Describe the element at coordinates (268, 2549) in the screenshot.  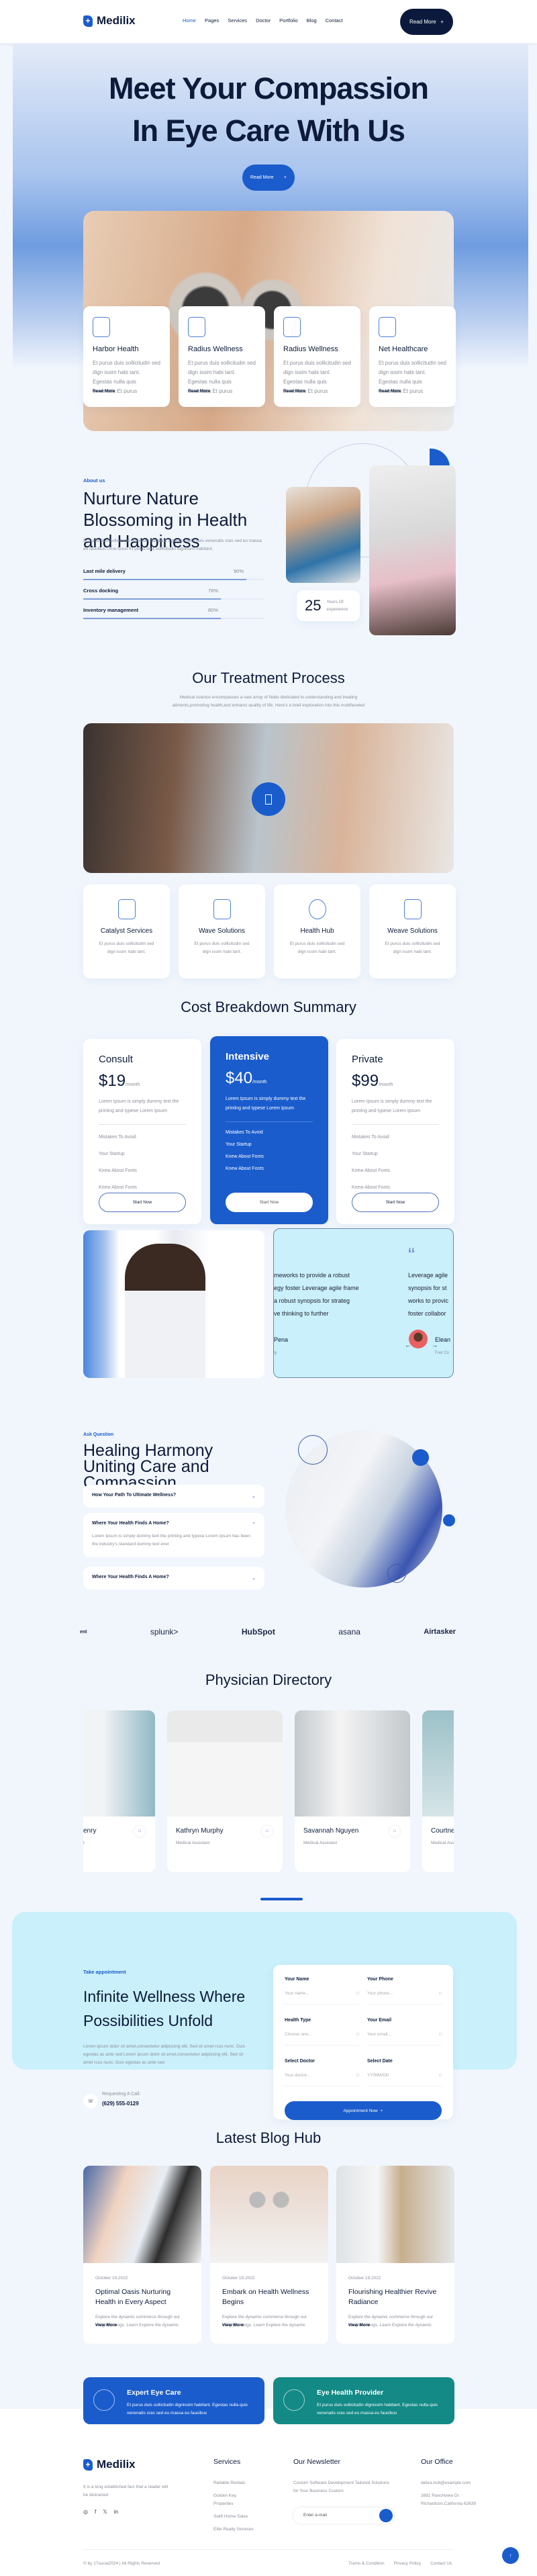
I see `footer-divider` at that location.